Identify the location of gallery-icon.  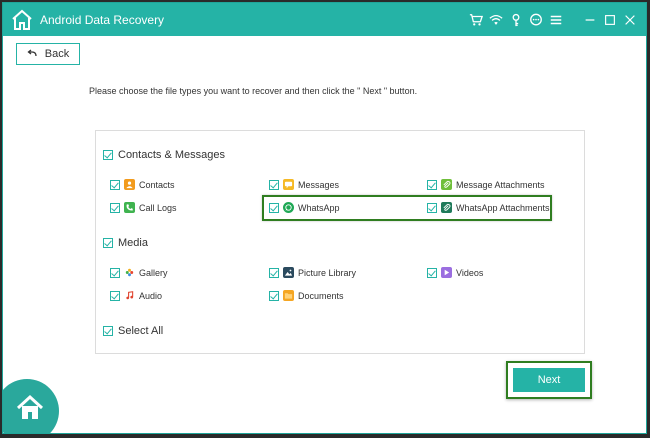
(129, 272).